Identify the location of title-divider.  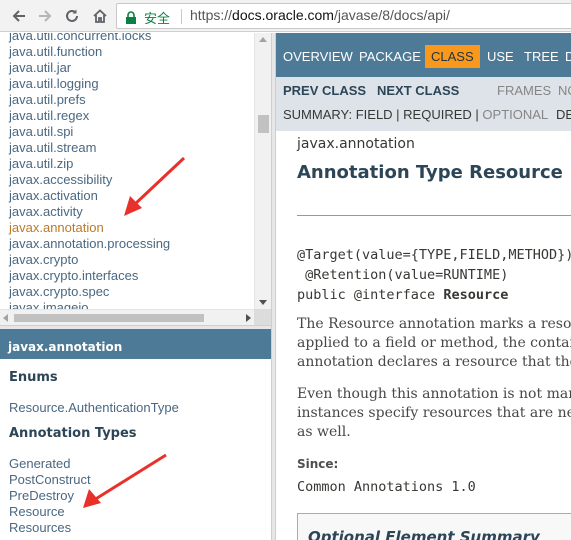
(434, 215).